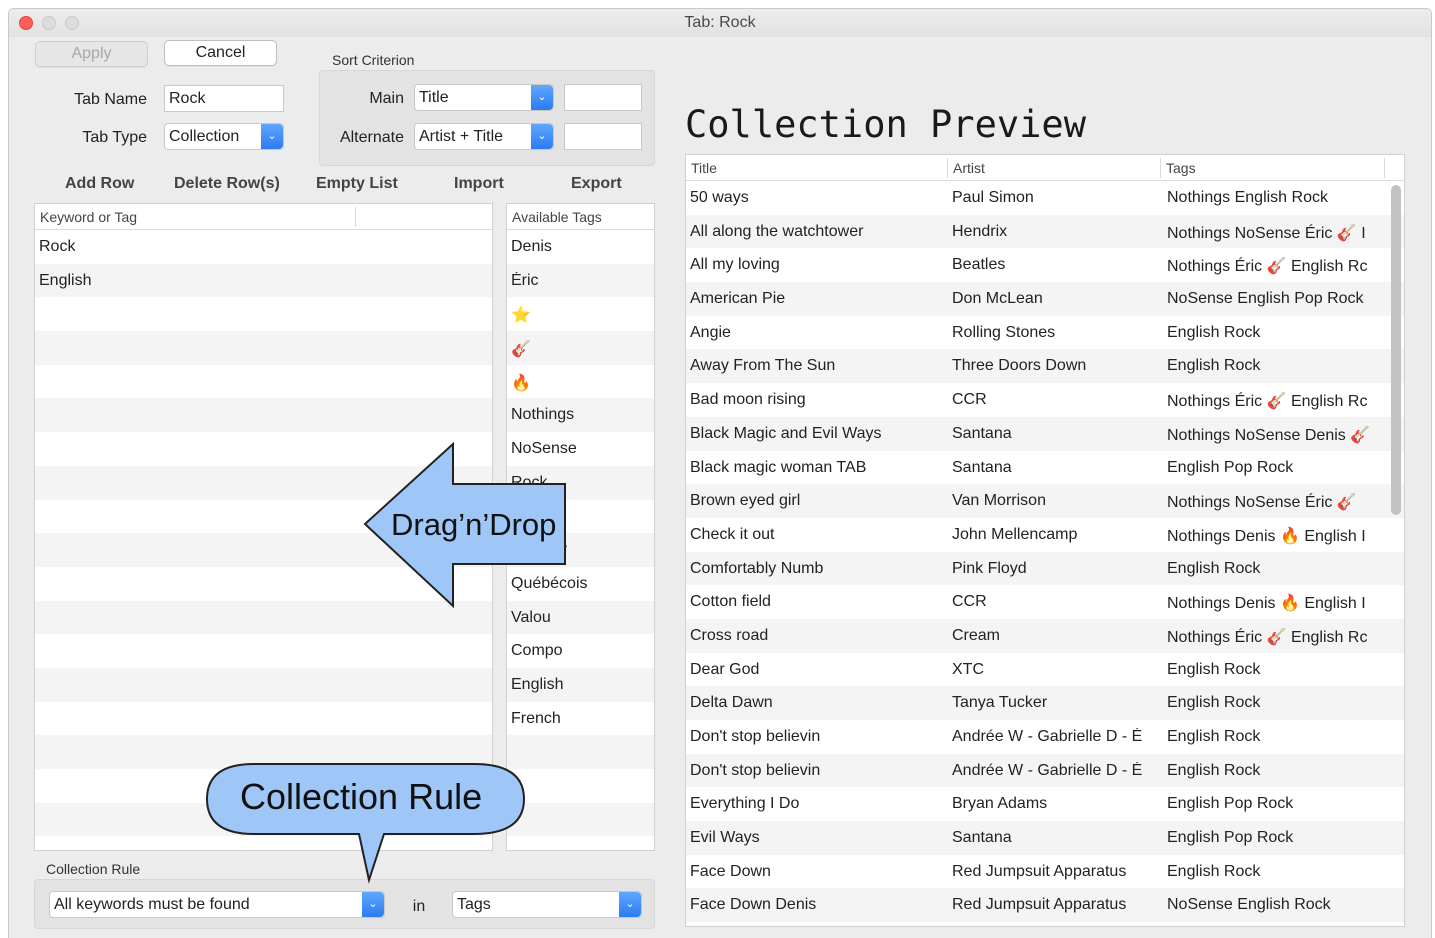 This screenshot has height=938, width=1435. Describe the element at coordinates (1045, 670) in the screenshot. I see `preview-table-row: Dear God XTC English Rock` at that location.